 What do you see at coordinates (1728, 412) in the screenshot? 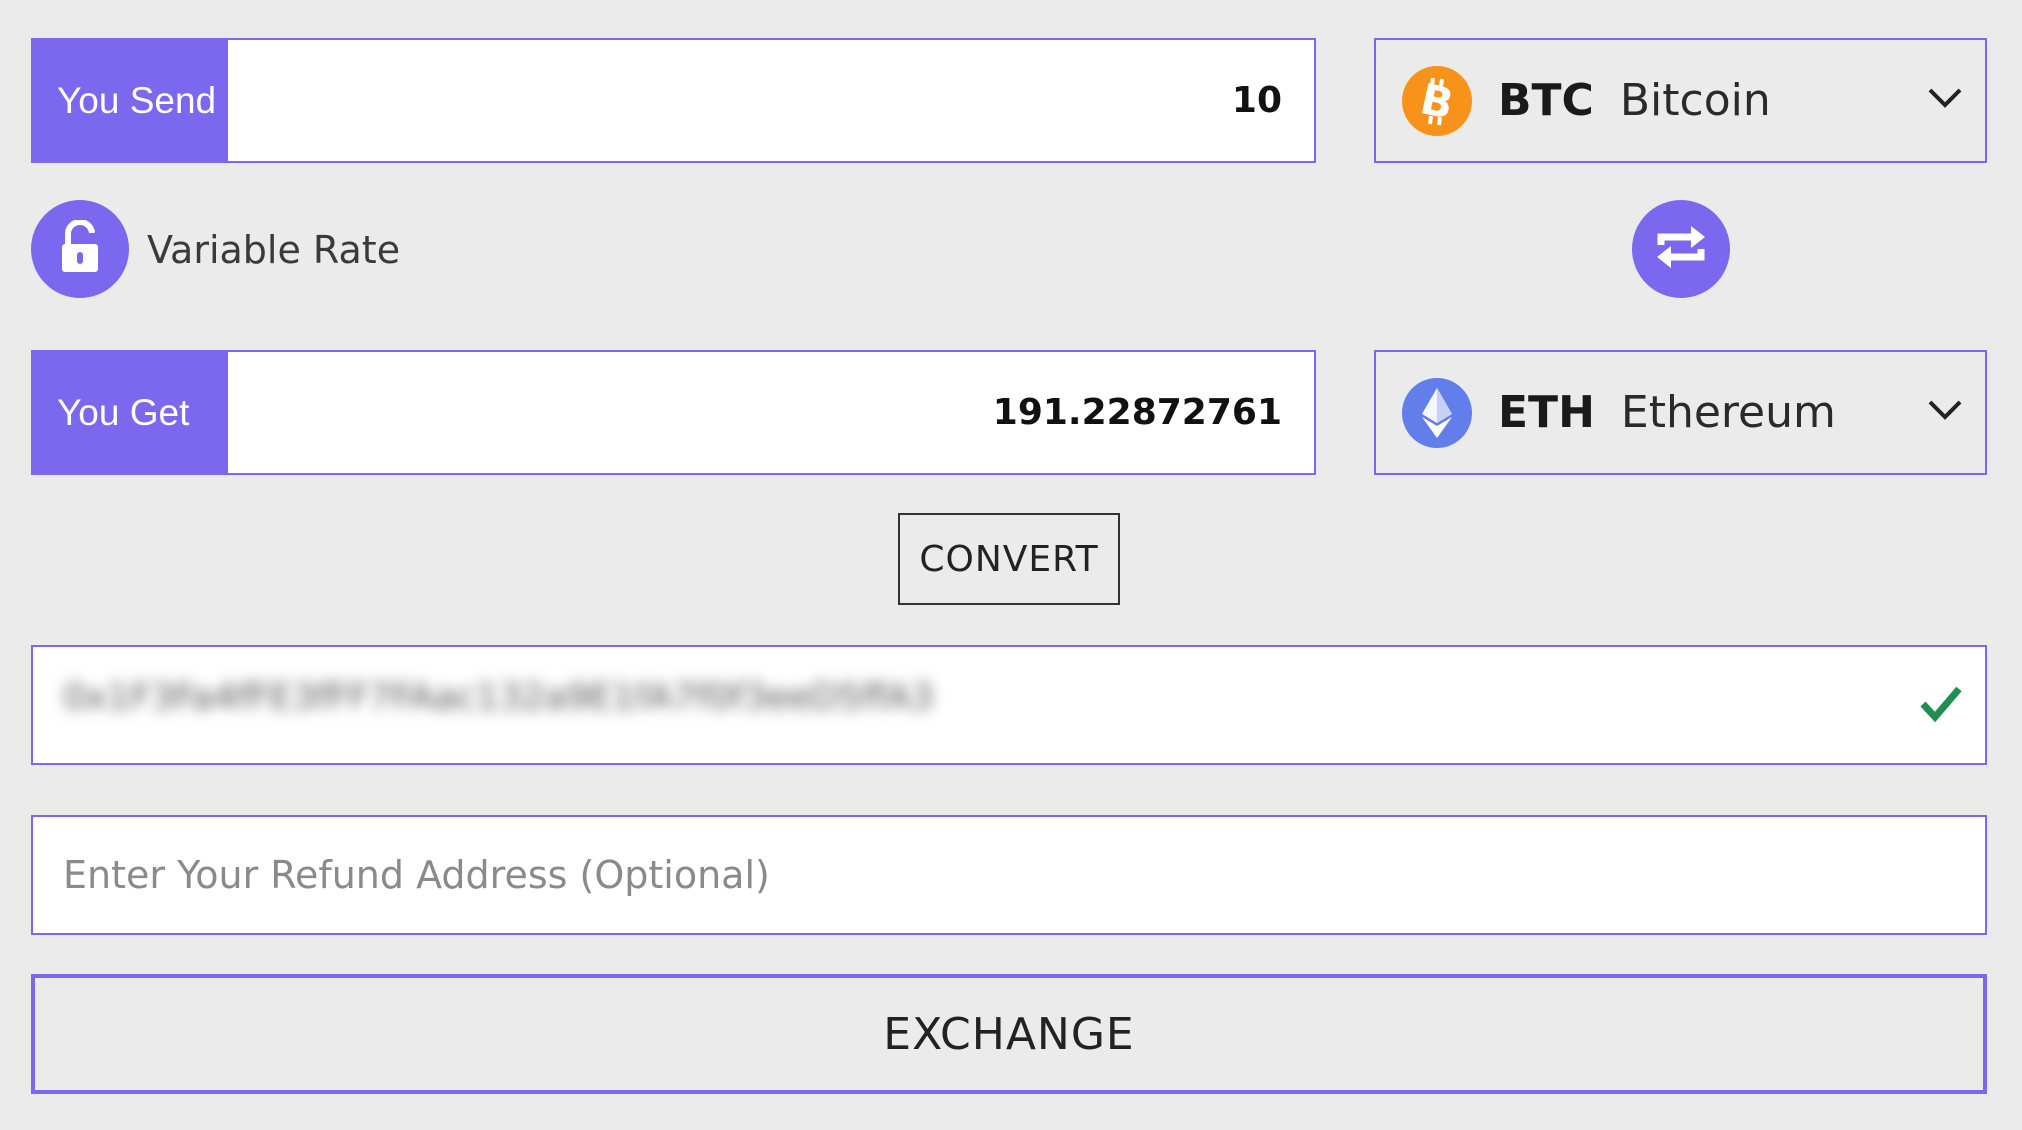
I see `to-currency-name: Ethereum` at bounding box center [1728, 412].